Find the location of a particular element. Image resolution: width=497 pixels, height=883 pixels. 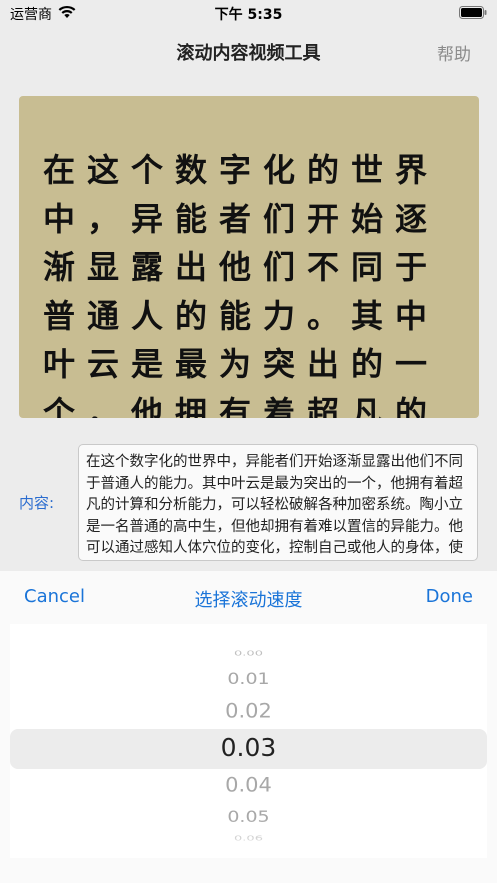

status-bar: 运营商 下午 5:35 is located at coordinates (248, 13).